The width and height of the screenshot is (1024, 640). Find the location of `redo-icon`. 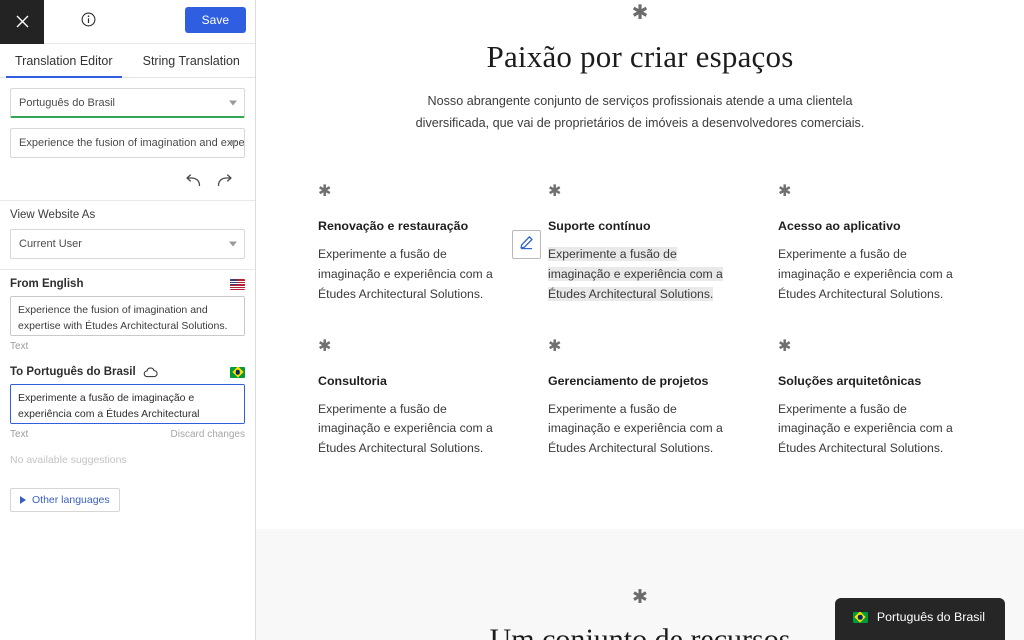

redo-icon is located at coordinates (224, 181).